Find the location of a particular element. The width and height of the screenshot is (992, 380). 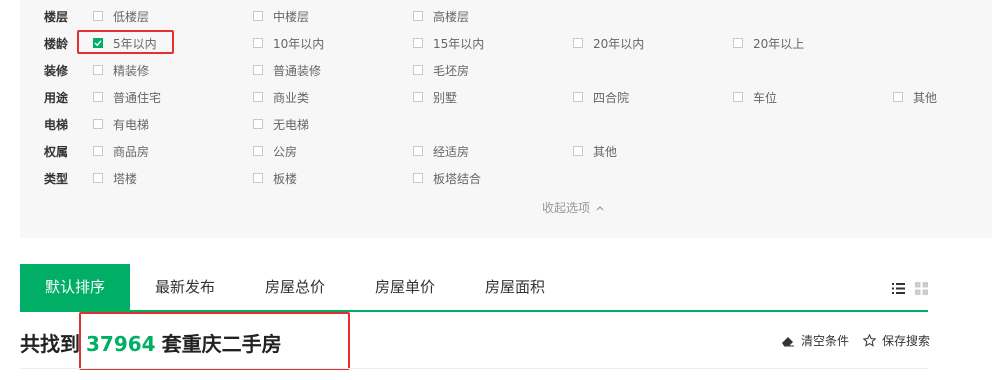

filter-option: 公房 is located at coordinates (275, 151).